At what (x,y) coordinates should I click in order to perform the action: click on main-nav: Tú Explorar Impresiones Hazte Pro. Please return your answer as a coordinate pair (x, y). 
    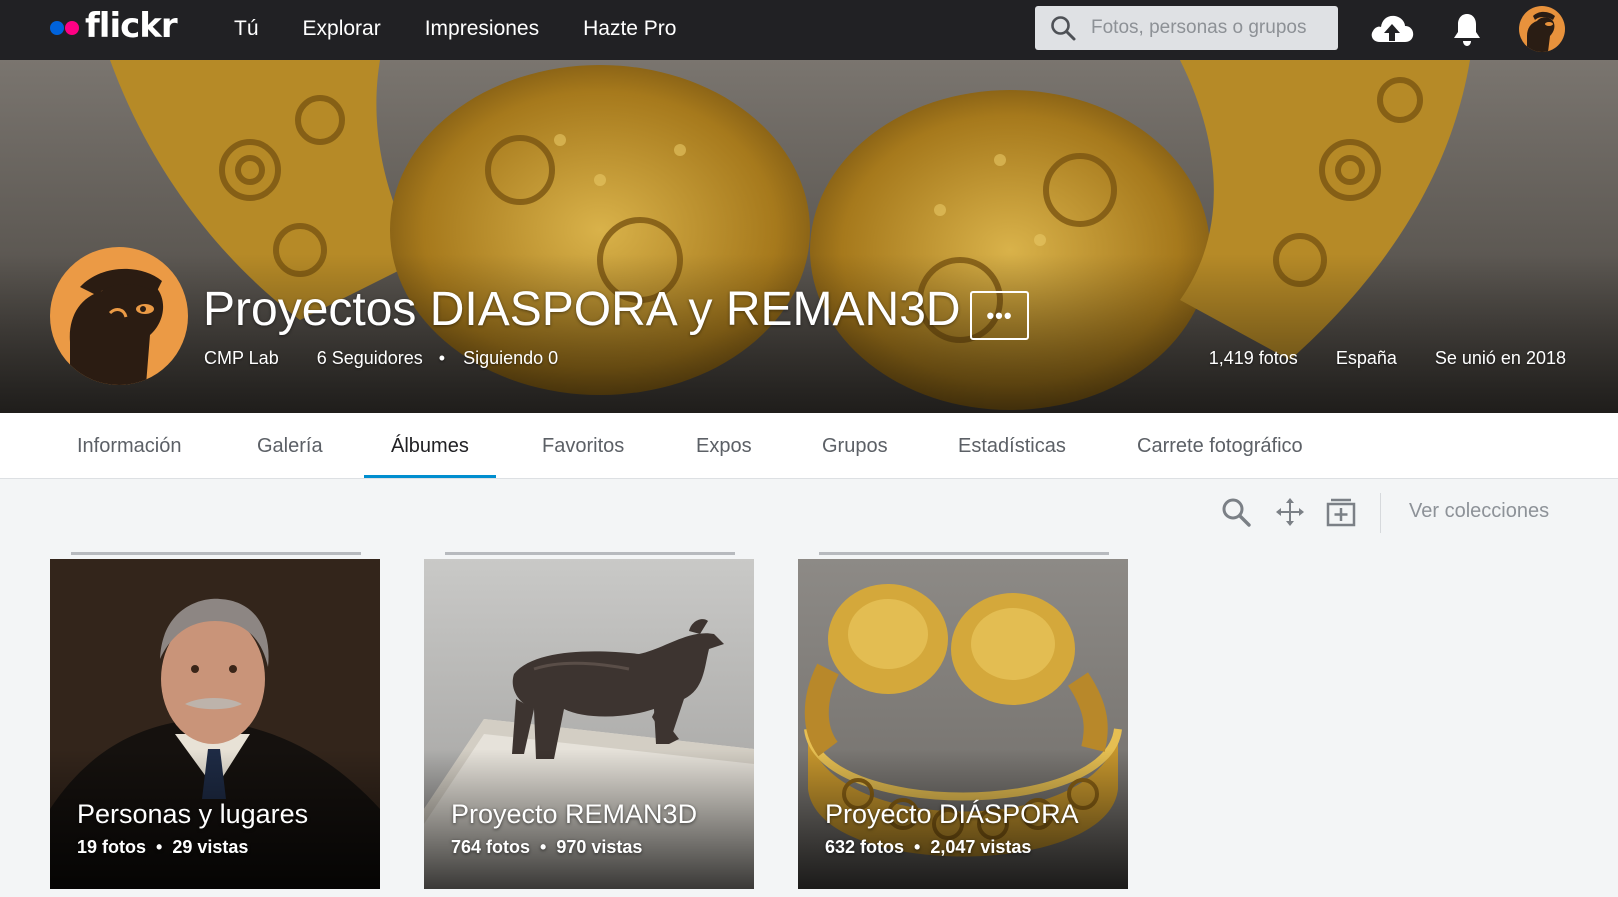
    Looking at the image, I should click on (477, 29).